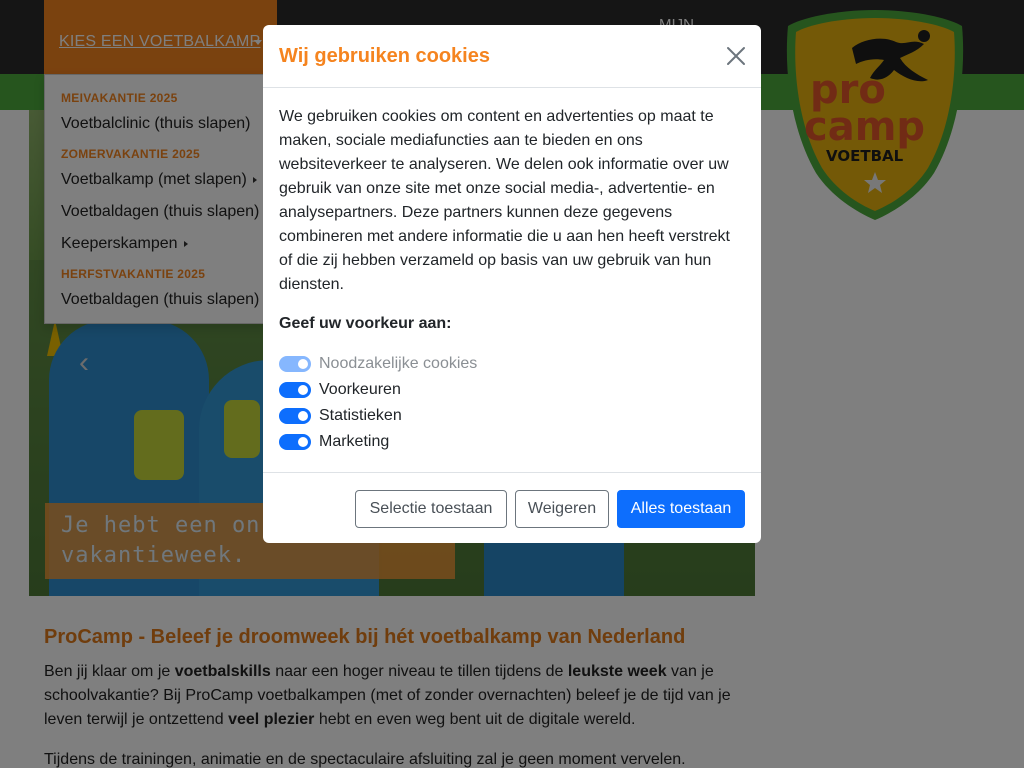  Describe the element at coordinates (431, 509) in the screenshot. I see `allow-selection-button: Selectie toestaan` at that location.